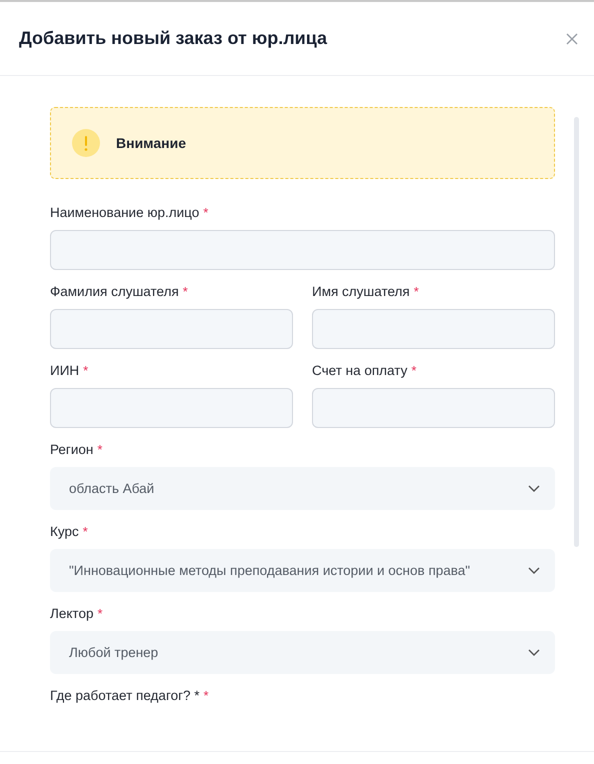  I want to click on field-label: Курс, so click(64, 531).